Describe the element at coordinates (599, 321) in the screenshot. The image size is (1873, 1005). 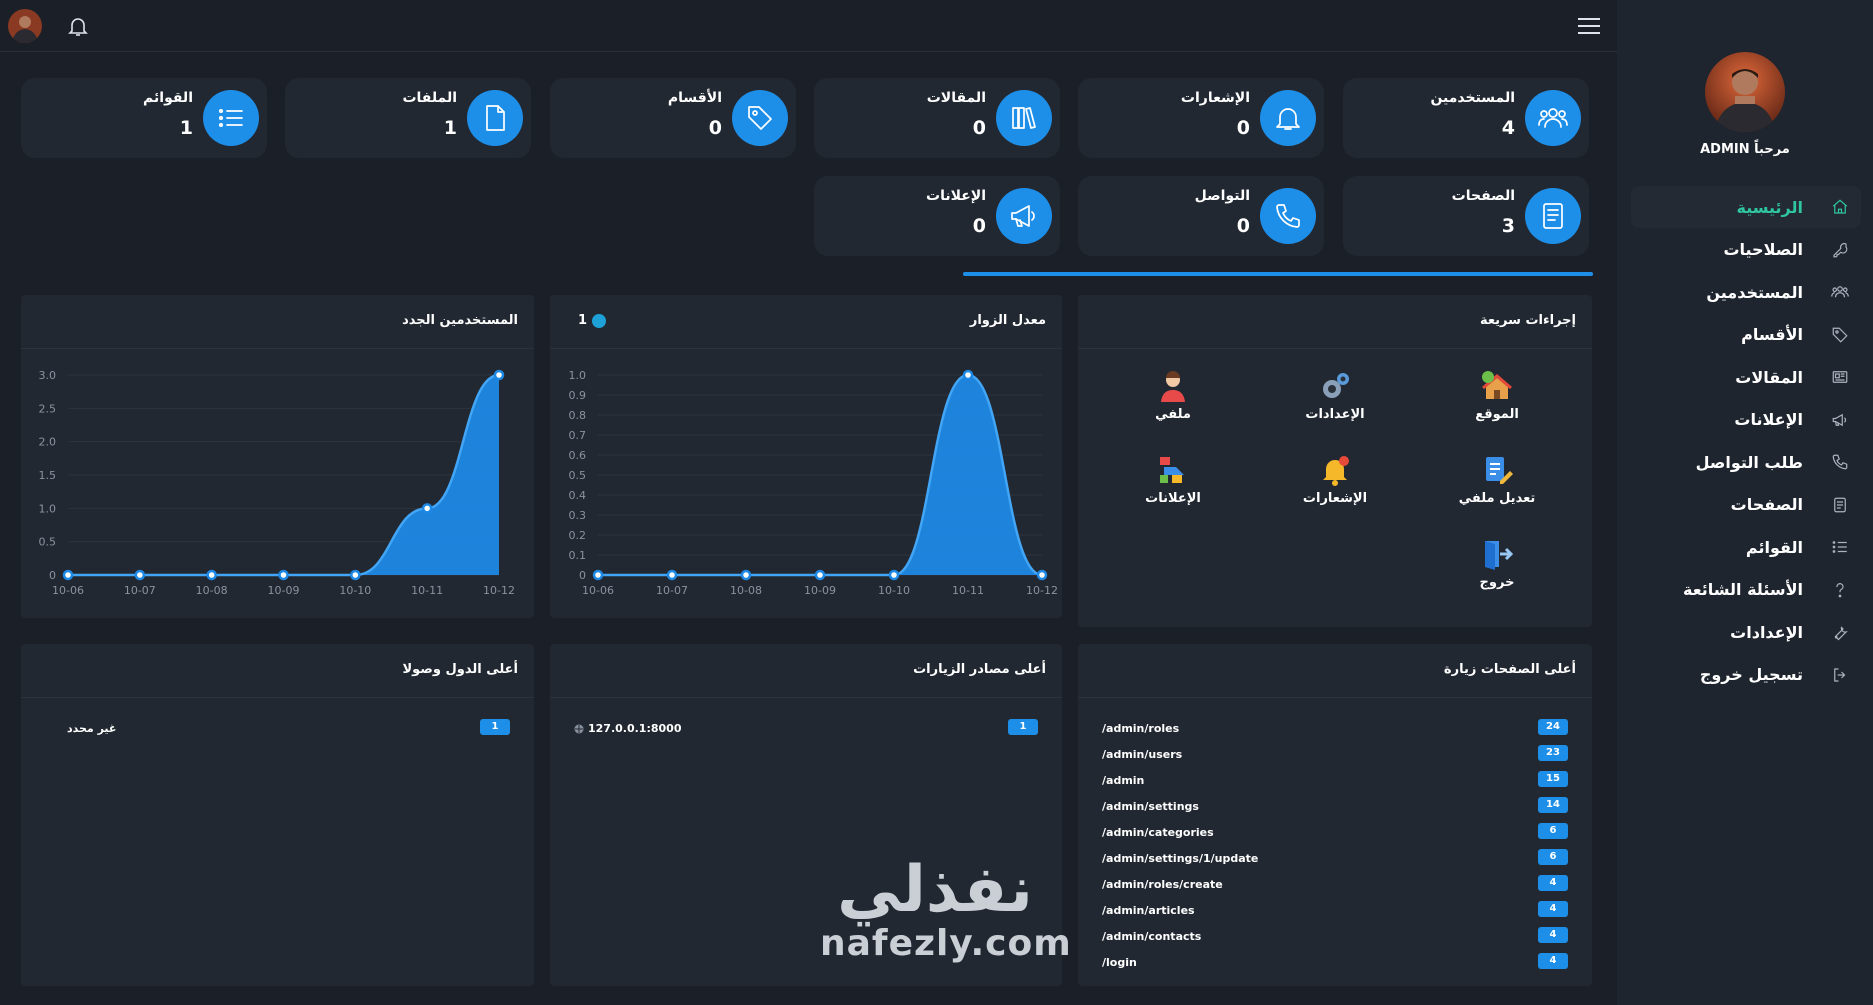
I see `legend-swatch` at that location.